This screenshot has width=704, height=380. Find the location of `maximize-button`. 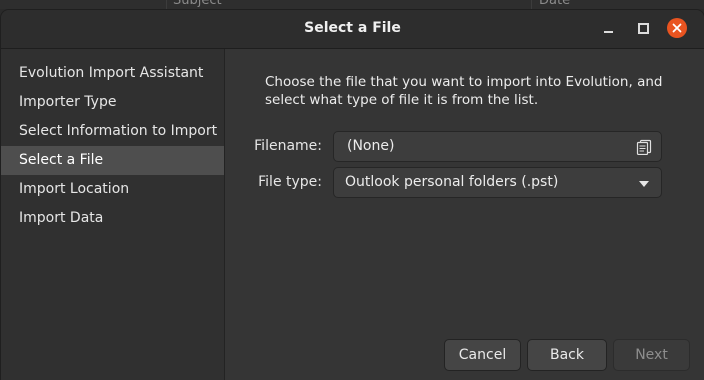

maximize-button is located at coordinates (643, 28).